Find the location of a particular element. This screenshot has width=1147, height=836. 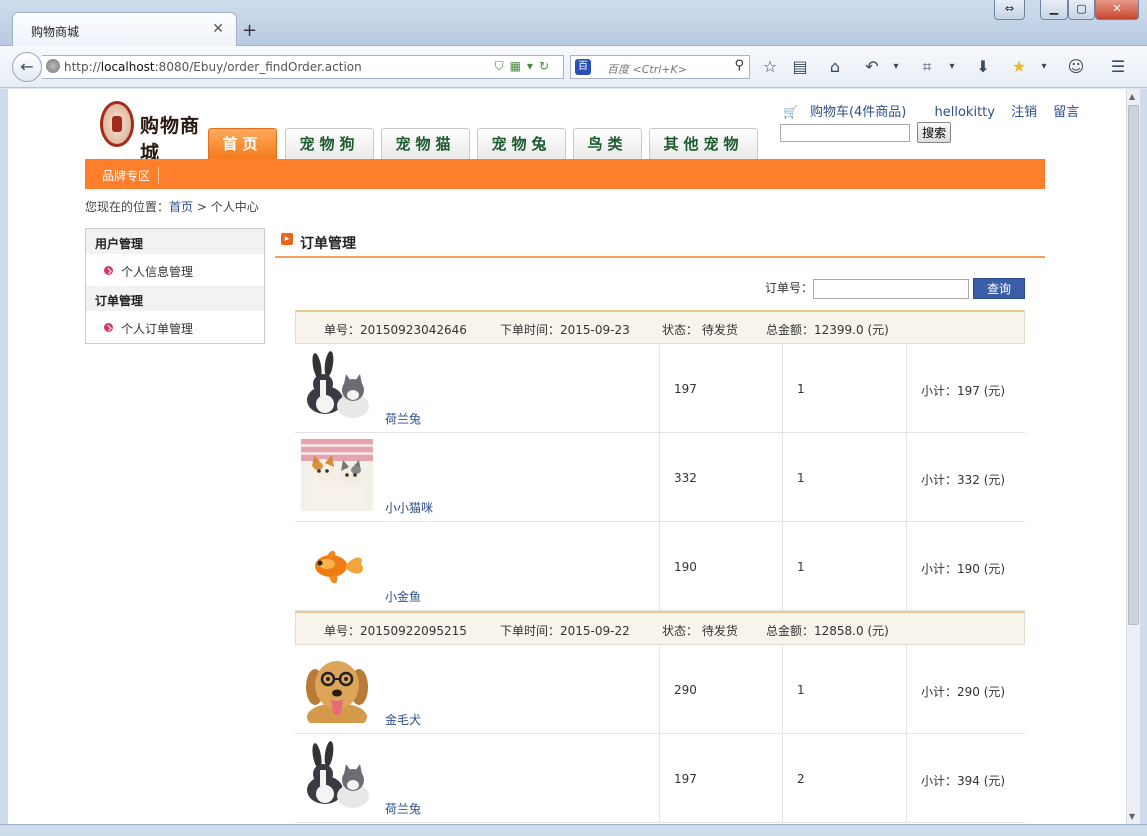

sidebar-item-my-orders: 个人订单管理 is located at coordinates (175, 327).